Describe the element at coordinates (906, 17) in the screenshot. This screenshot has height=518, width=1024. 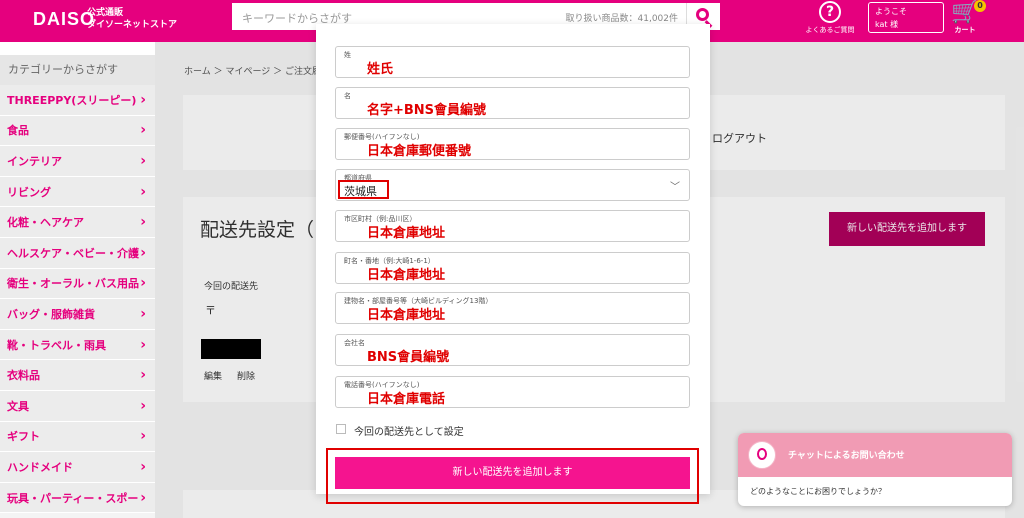
I see `account-menu: ようこそ kat 様` at that location.